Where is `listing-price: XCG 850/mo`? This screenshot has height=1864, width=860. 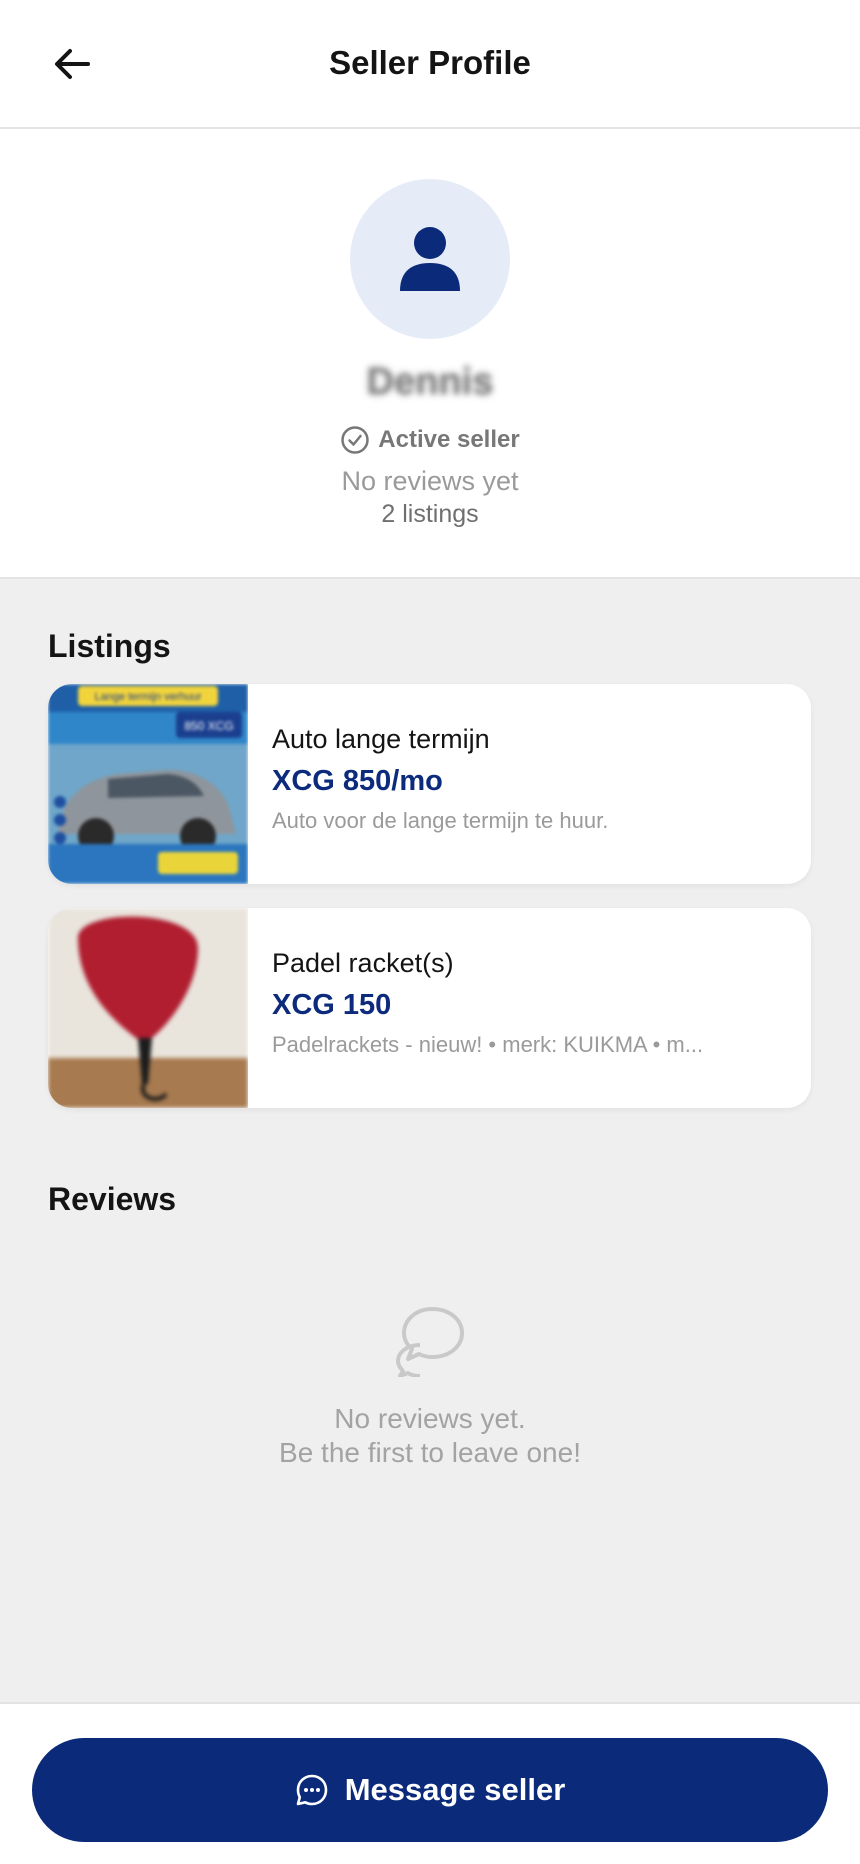
listing-price: XCG 850/mo is located at coordinates (357, 781).